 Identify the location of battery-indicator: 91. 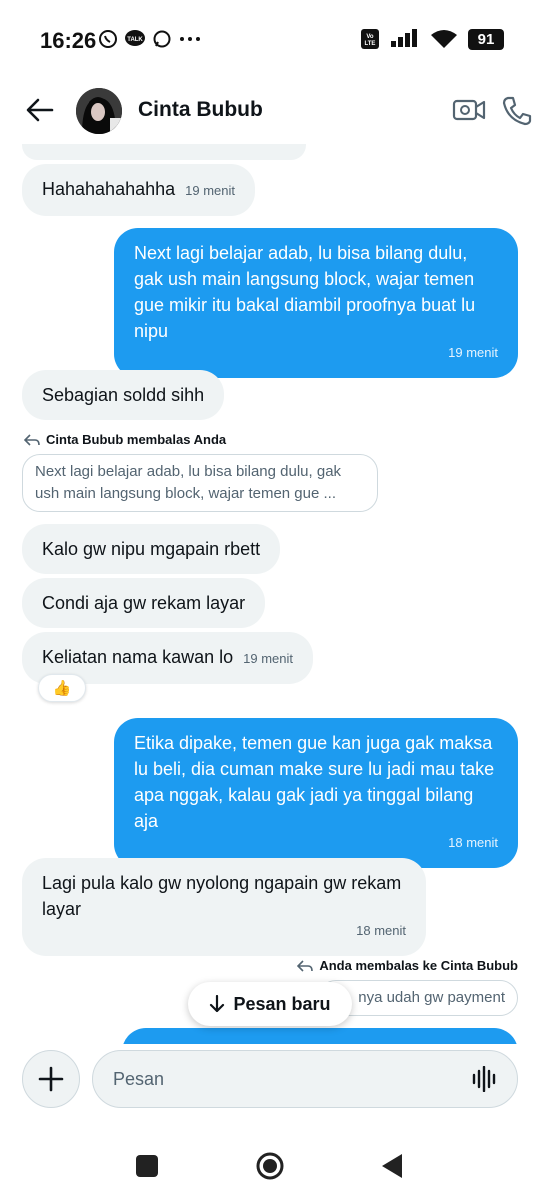
(486, 39).